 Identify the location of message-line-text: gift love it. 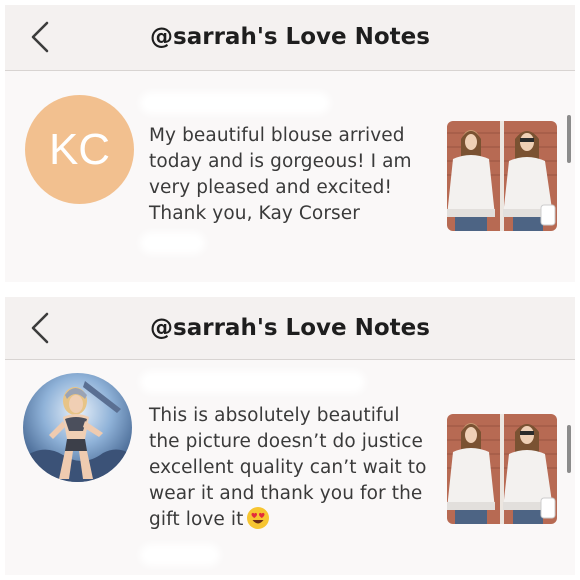
(196, 519).